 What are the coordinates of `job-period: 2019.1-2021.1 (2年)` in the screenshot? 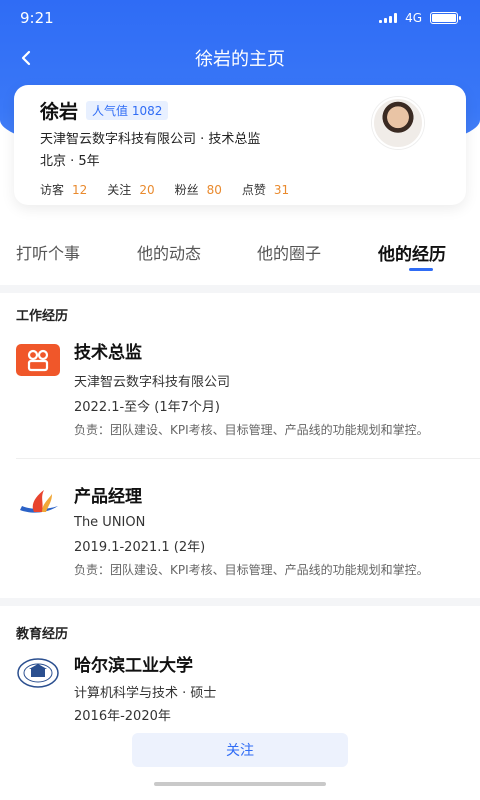 It's located at (140, 547).